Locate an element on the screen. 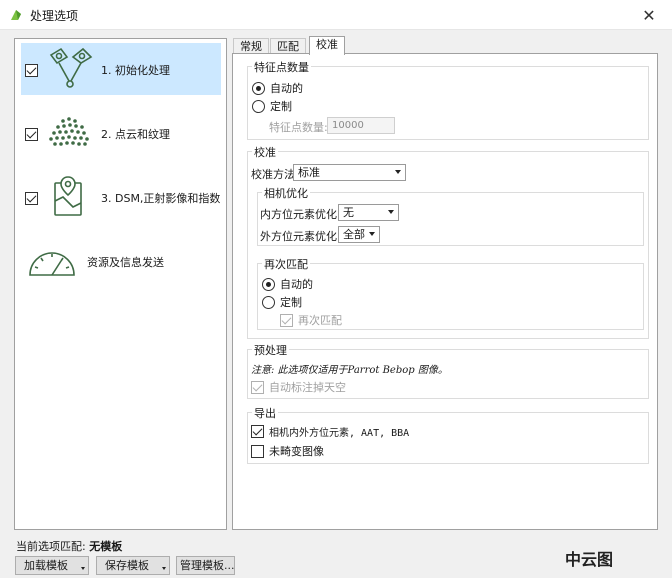 This screenshot has height=578, width=672. step-3-checkbox is located at coordinates (31, 198).